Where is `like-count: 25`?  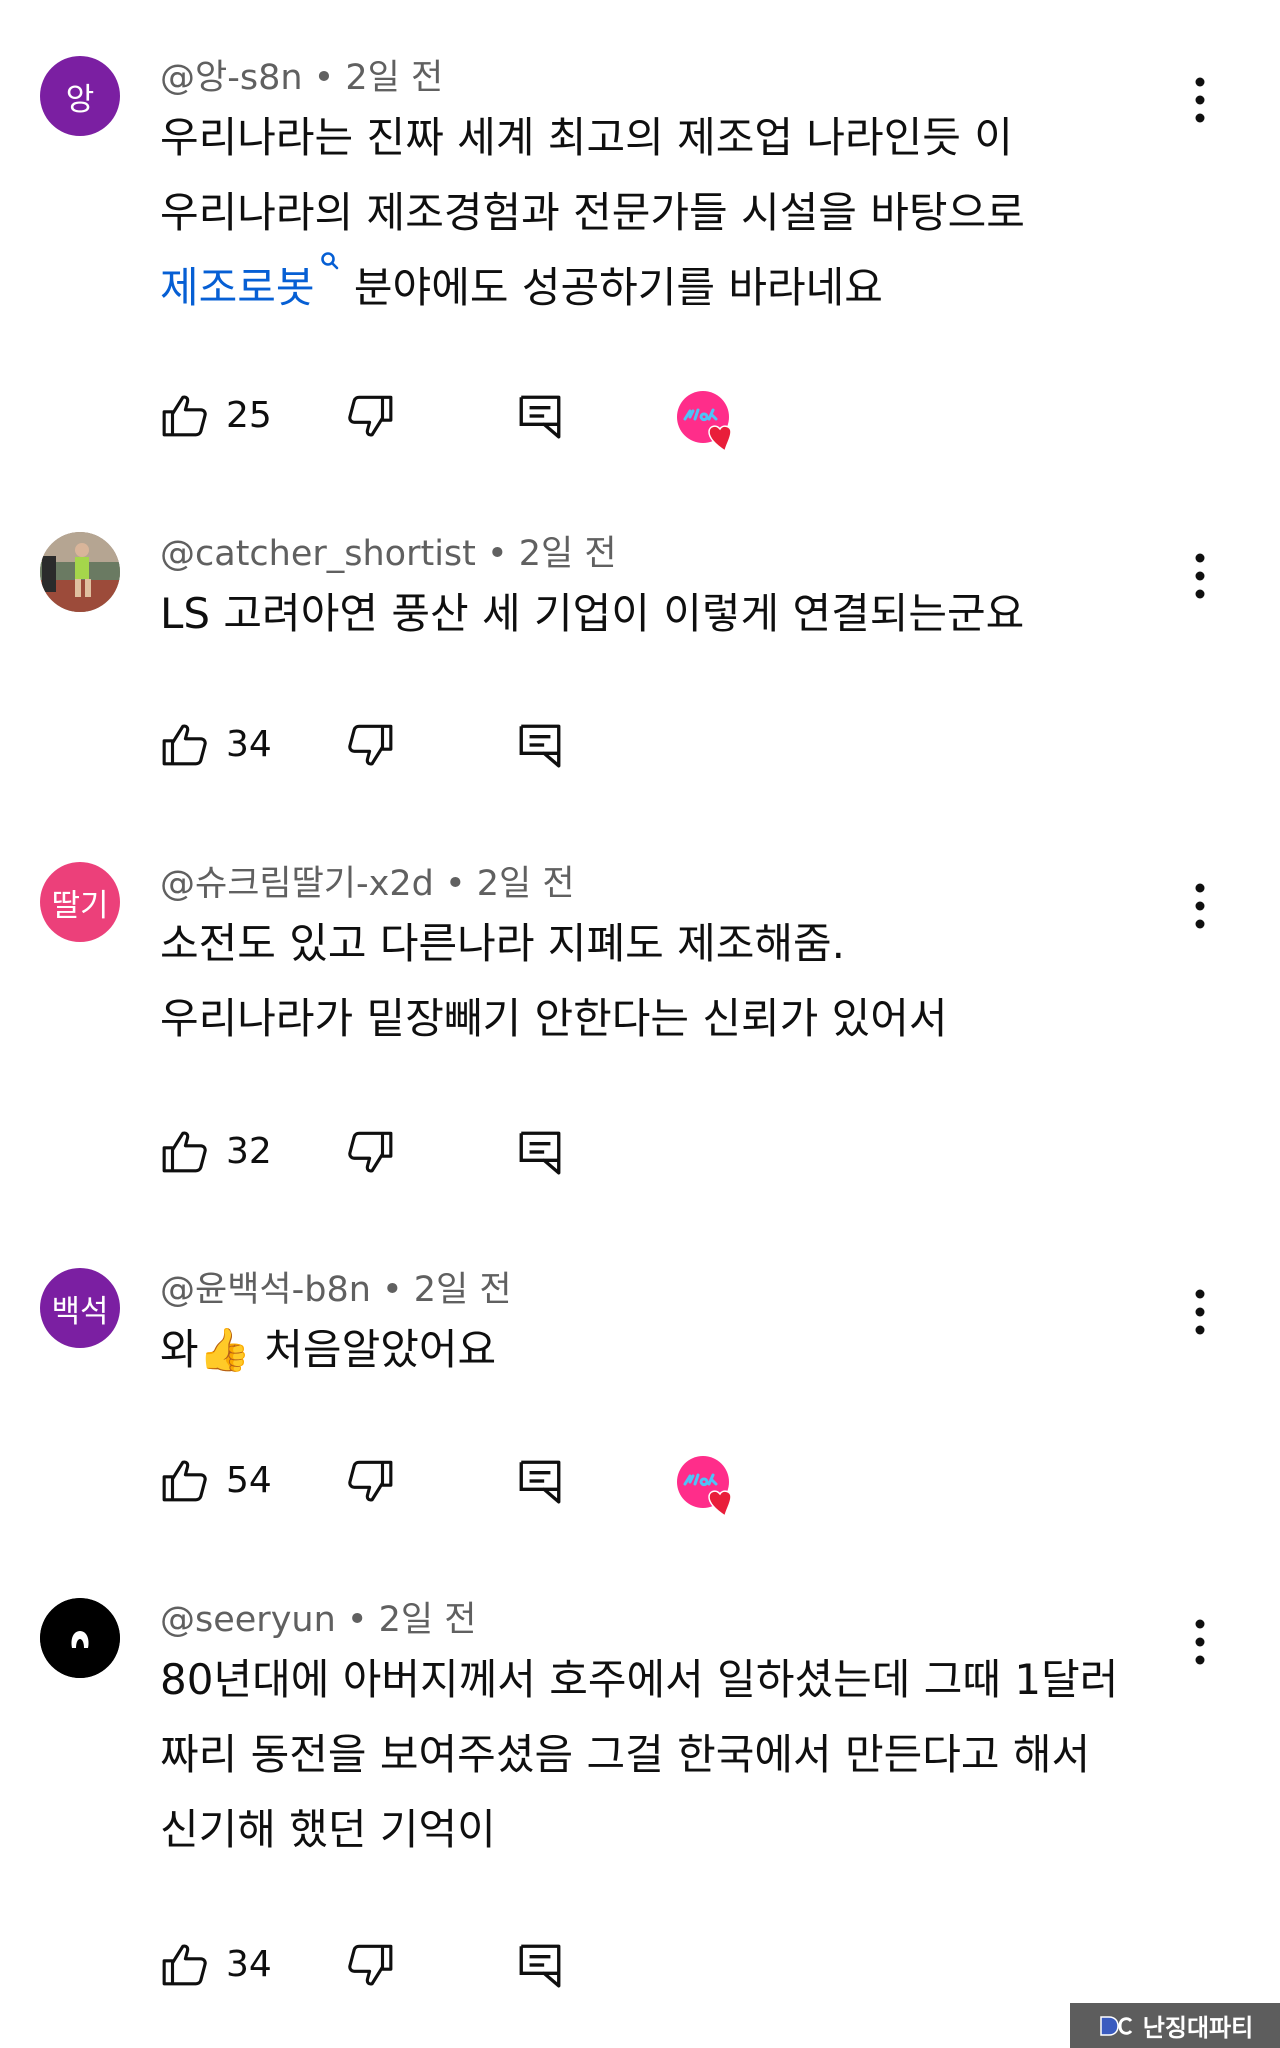
like-count: 25 is located at coordinates (249, 415).